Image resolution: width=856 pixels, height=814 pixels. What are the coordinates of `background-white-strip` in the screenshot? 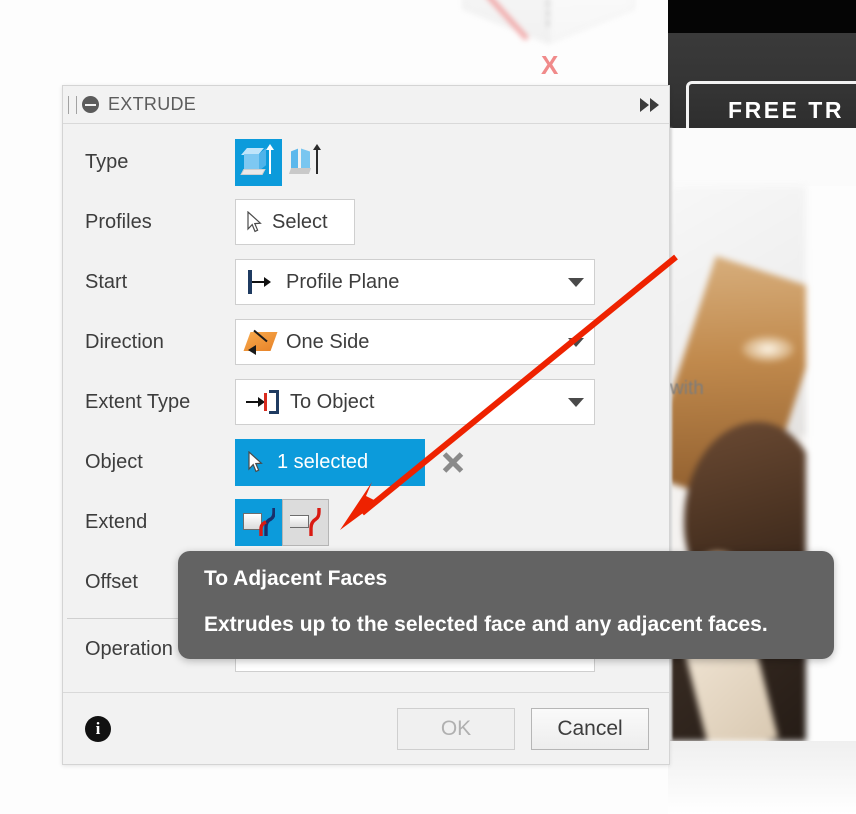 It's located at (762, 157).